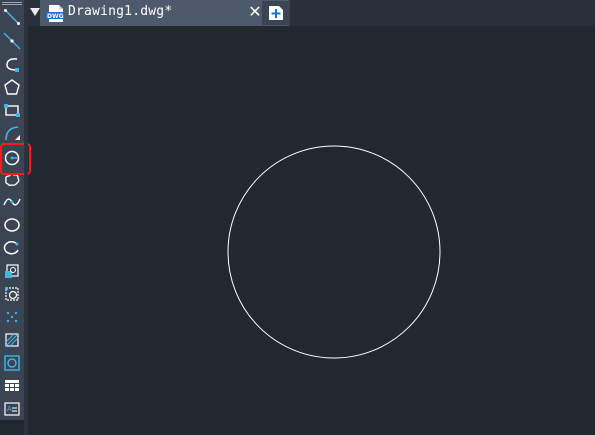  I want to click on hatch-icon, so click(12, 340).